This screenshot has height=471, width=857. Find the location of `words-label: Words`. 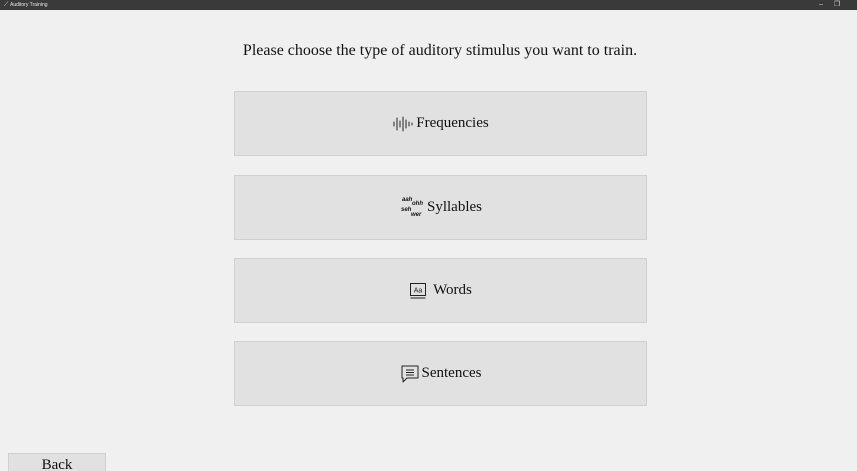

words-label: Words is located at coordinates (452, 290).